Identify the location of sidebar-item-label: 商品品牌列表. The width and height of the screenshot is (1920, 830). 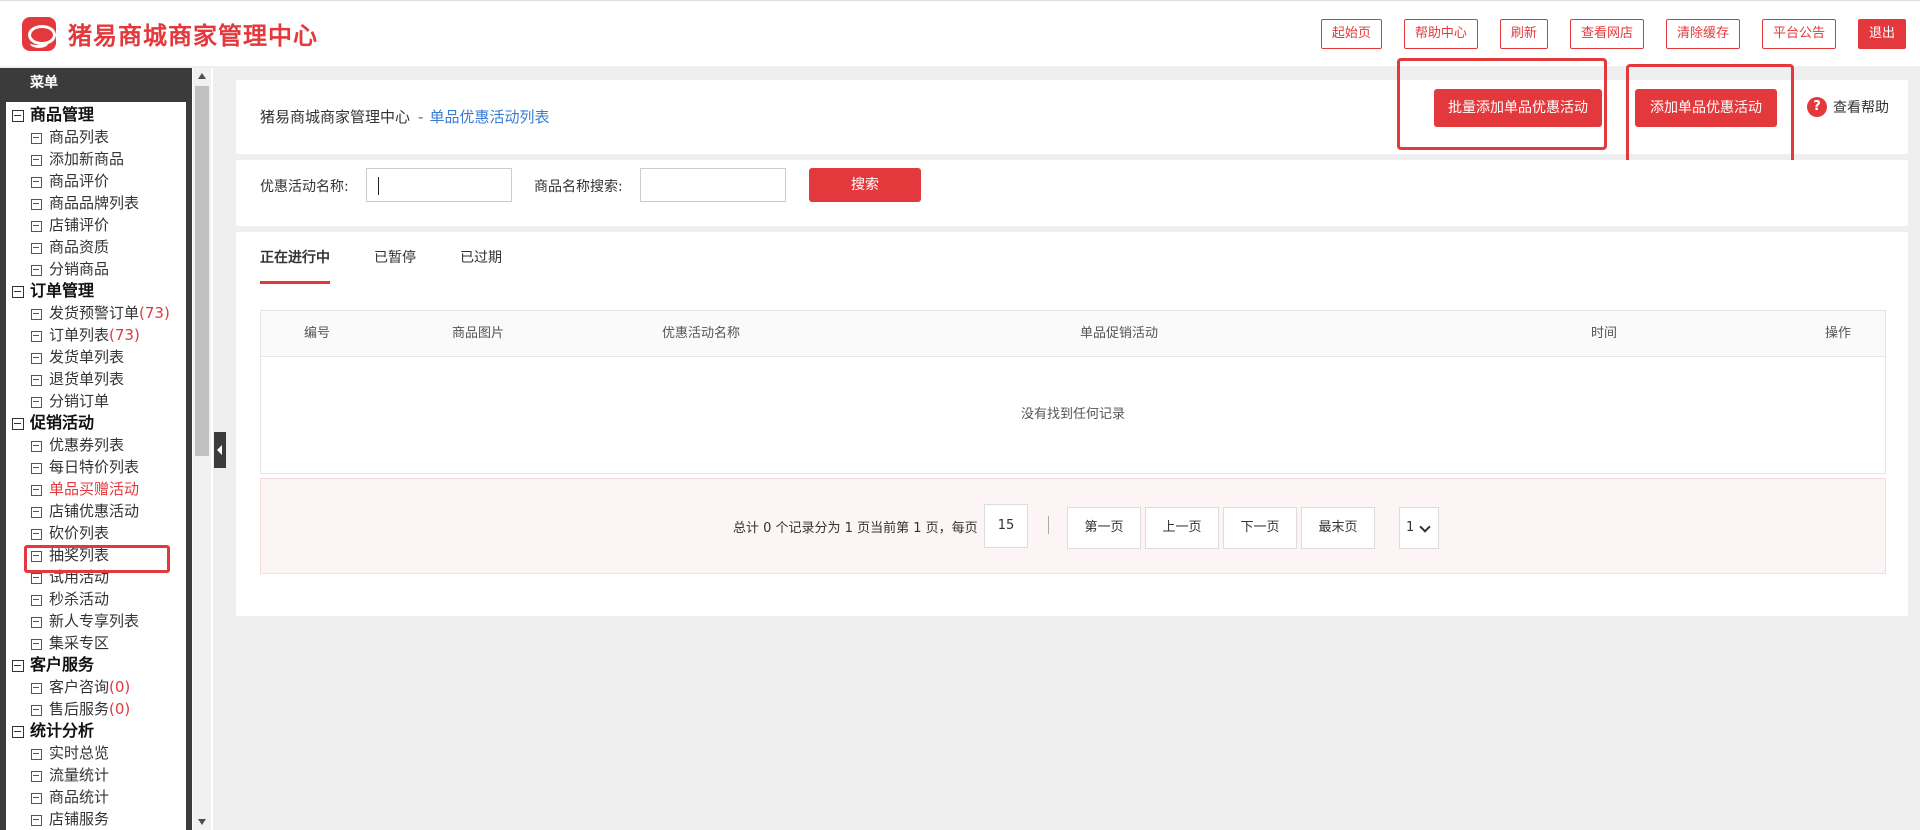
(94, 203).